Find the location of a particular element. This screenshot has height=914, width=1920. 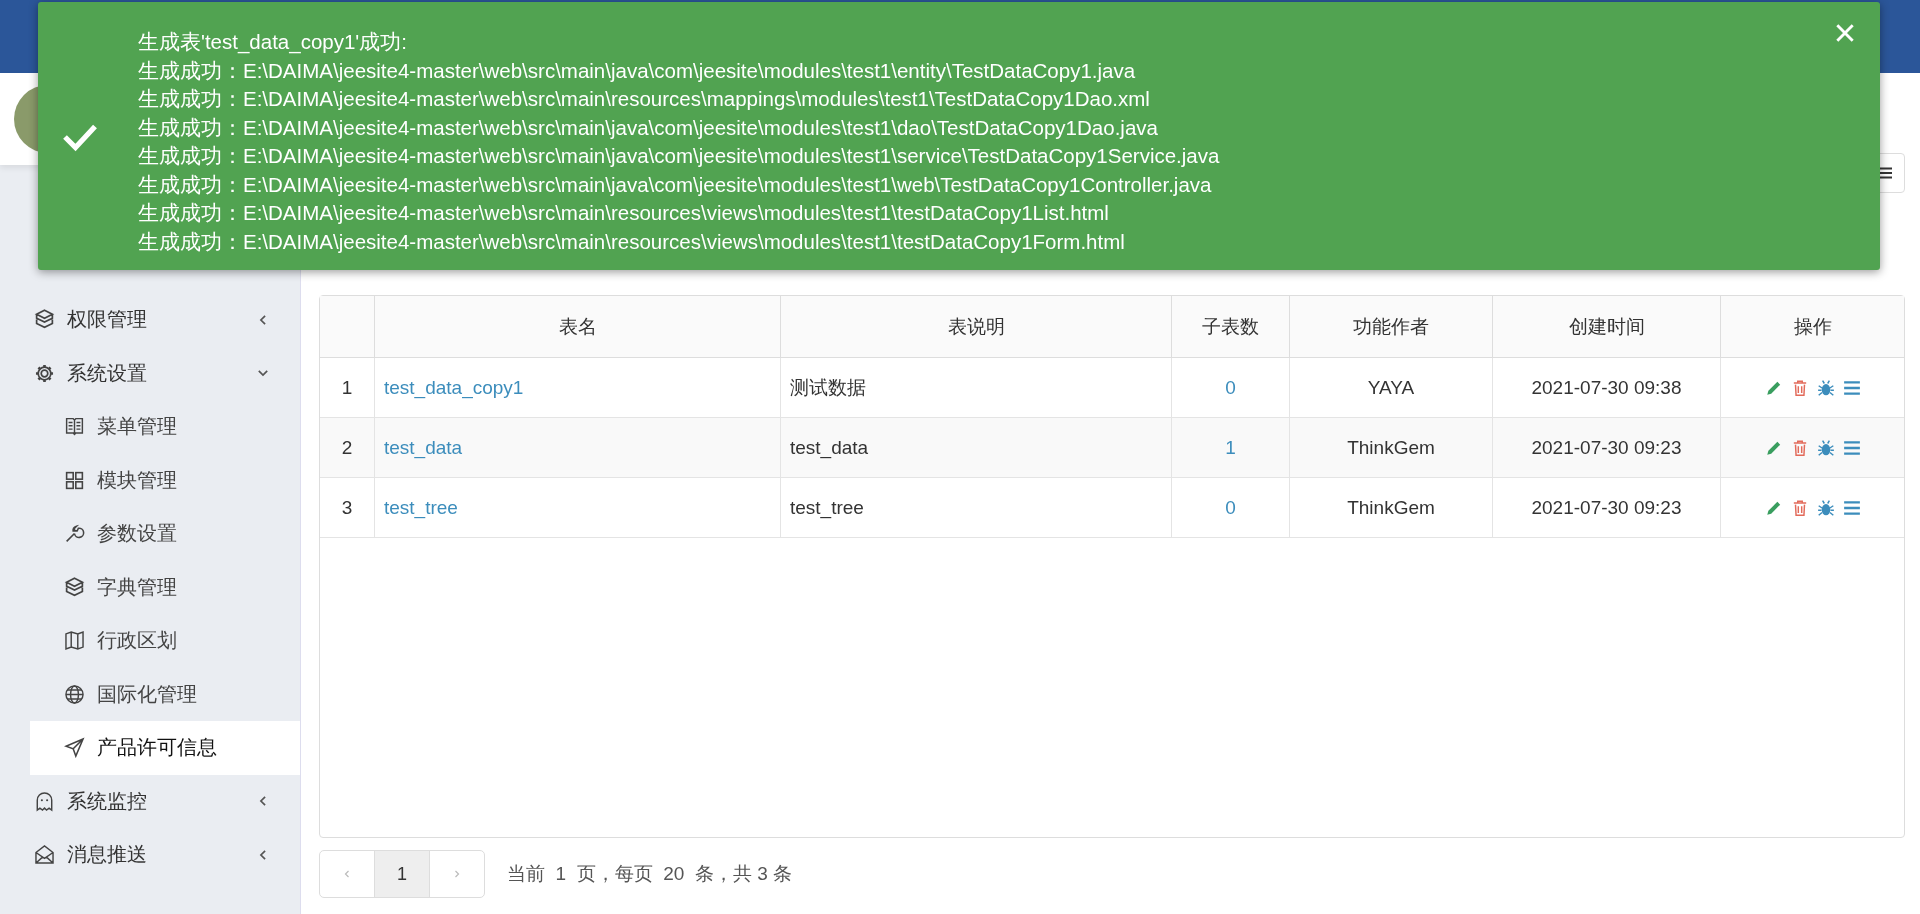

toast-message: 生成成功：E:\DAIMA\jeesite4-master\web\src\main\java\com\jeesite\modules\test1\web\TestDataCopy1Controller.java is located at coordinates (675, 184).